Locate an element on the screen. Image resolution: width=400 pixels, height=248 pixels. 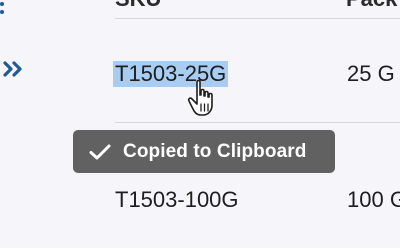
sku-cell: T1503-100G is located at coordinates (177, 200).